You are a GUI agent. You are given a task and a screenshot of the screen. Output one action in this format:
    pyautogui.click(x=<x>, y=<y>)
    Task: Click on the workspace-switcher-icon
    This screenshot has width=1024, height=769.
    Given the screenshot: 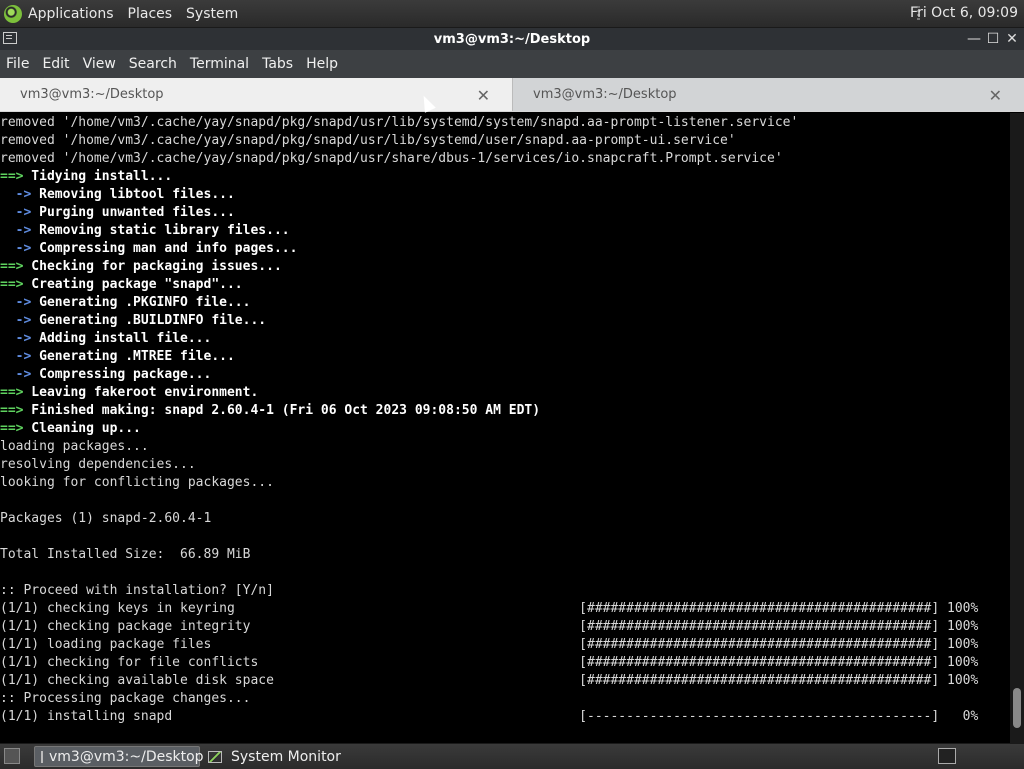 What is the action you would take?
    pyautogui.click(x=947, y=756)
    